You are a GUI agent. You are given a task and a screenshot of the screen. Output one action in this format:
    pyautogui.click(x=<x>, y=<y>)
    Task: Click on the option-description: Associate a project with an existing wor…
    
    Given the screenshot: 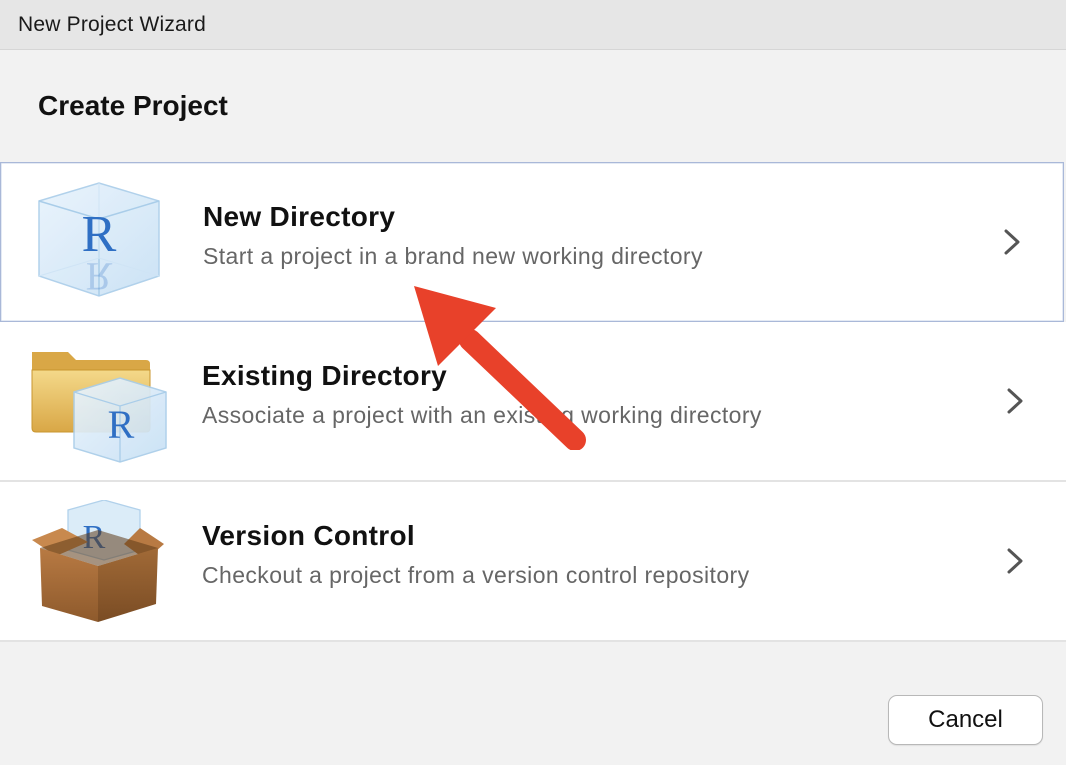 What is the action you would take?
    pyautogui.click(x=482, y=415)
    